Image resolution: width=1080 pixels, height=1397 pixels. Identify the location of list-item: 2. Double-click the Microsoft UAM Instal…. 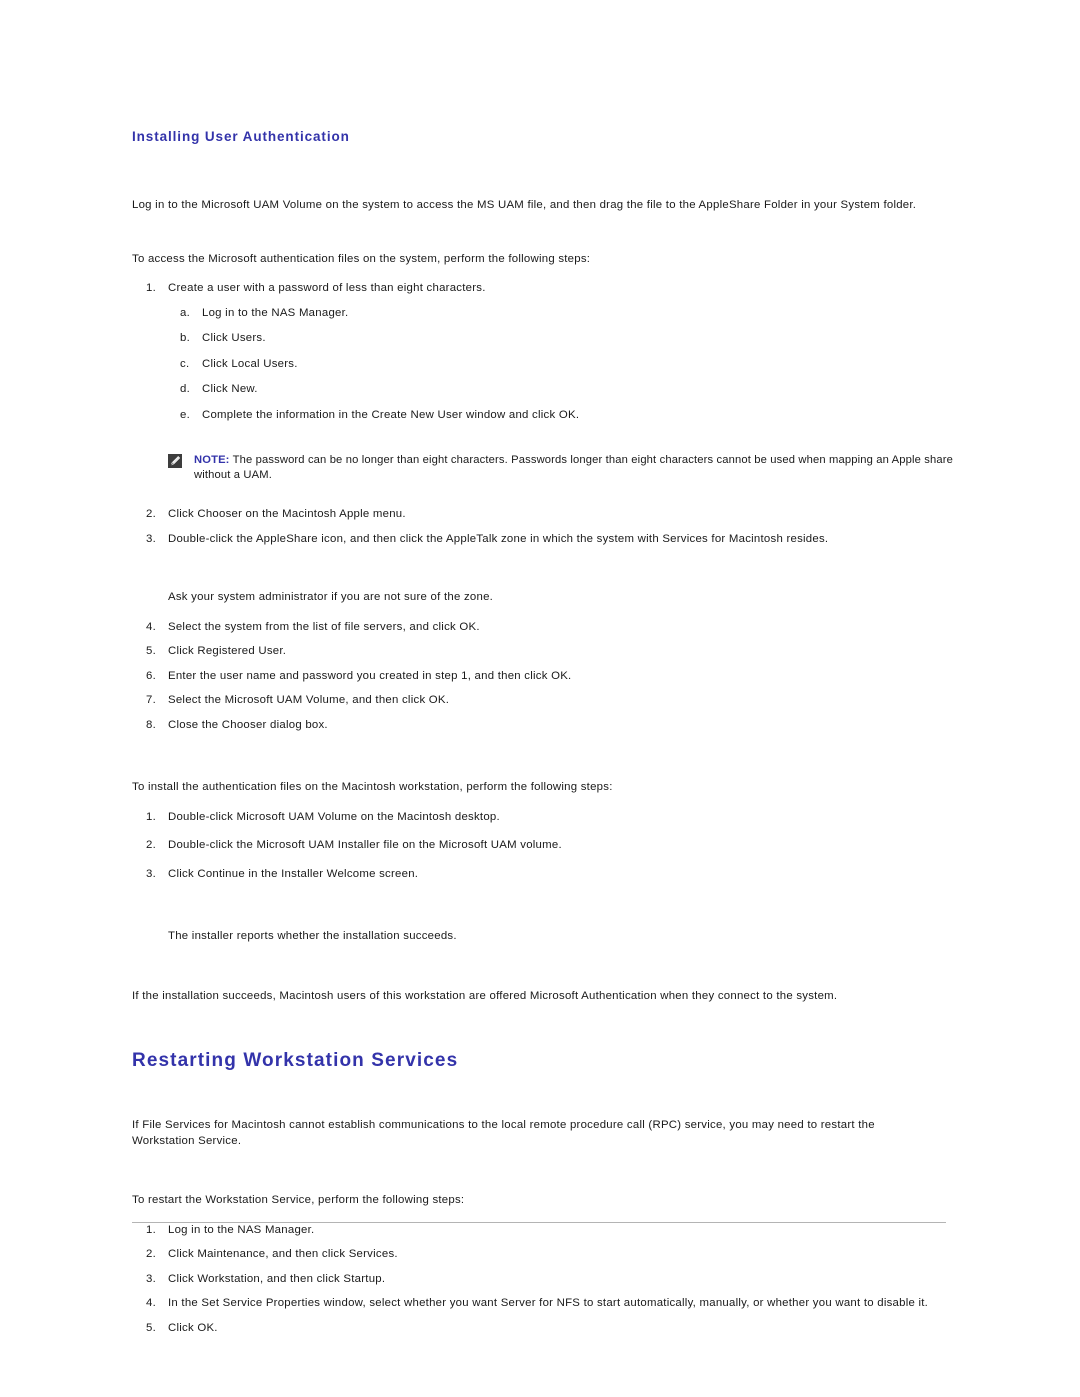
(540, 846).